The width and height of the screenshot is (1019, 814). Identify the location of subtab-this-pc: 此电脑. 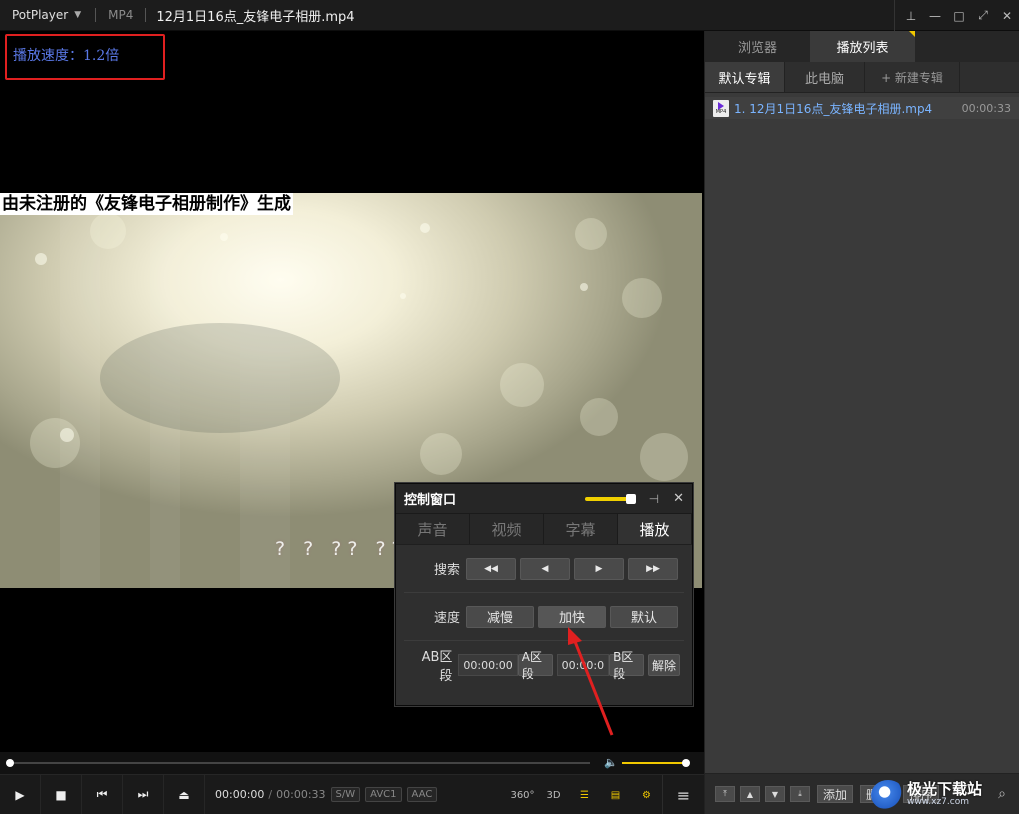
(825, 77).